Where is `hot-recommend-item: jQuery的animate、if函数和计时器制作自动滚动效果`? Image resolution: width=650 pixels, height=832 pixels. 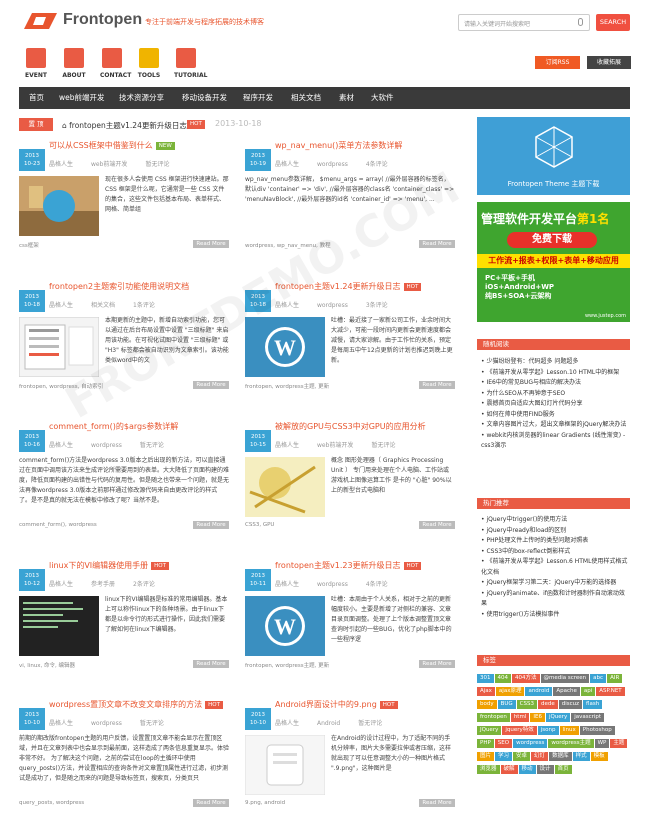 hot-recommend-item: jQuery的animate、if函数和计时器制作自动滚动效果 is located at coordinates (555, 599).